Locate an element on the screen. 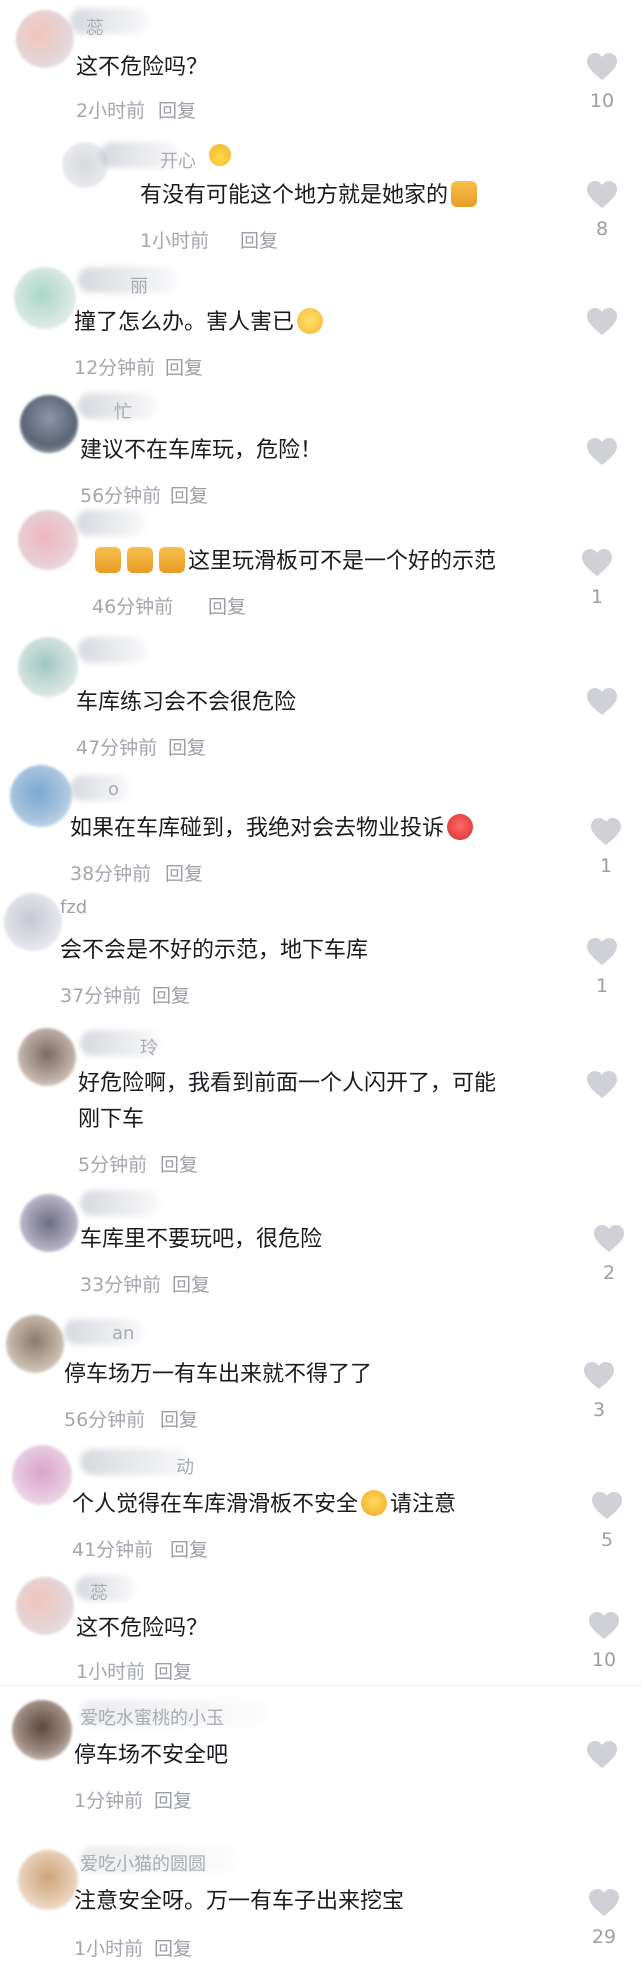  flushed-emoji-icon is located at coordinates (310, 321).